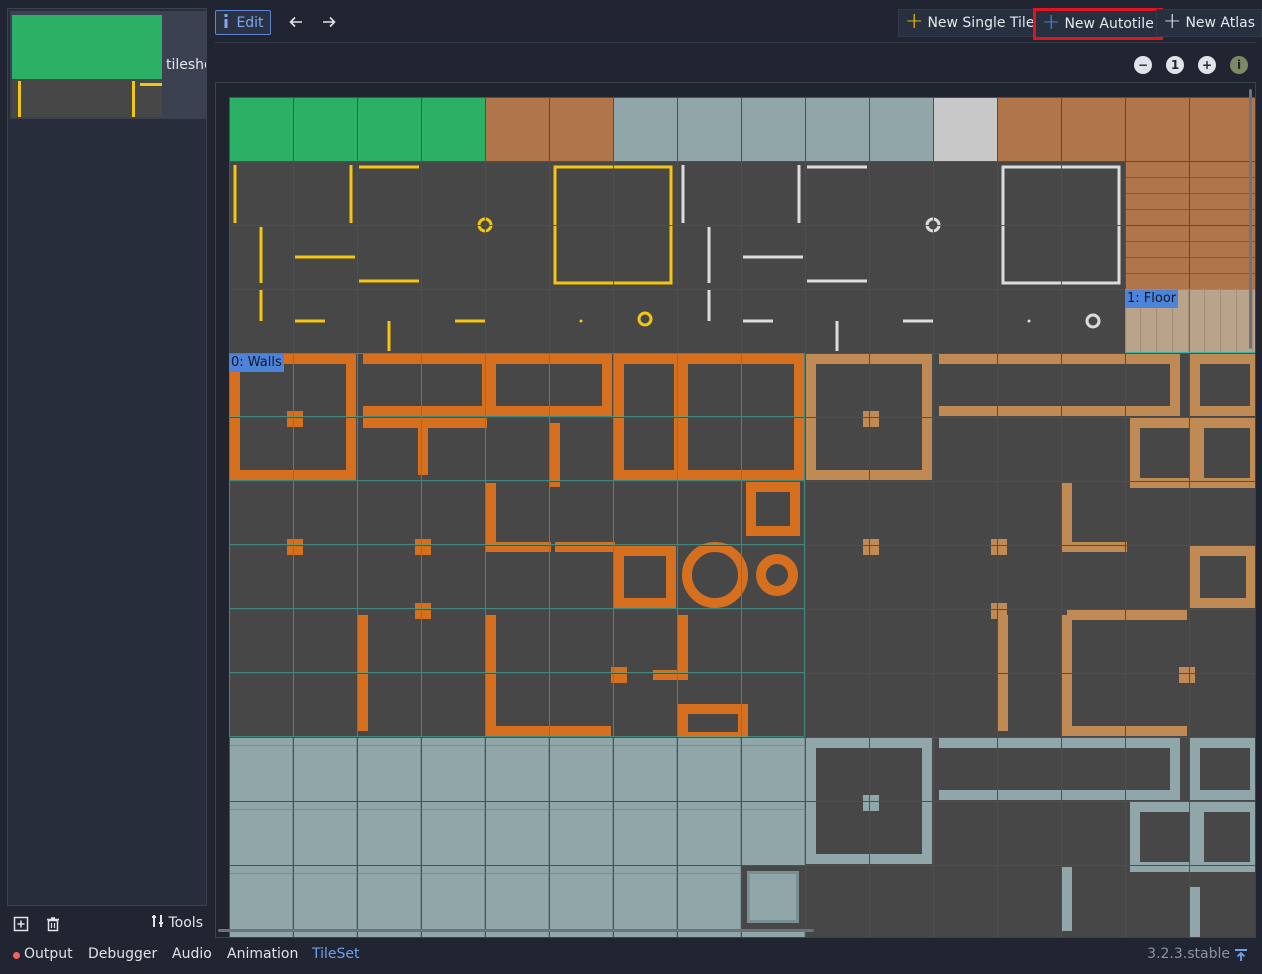 This screenshot has width=1262, height=974. I want to click on new-single-tile-button: + New Single Tile, so click(970, 23).